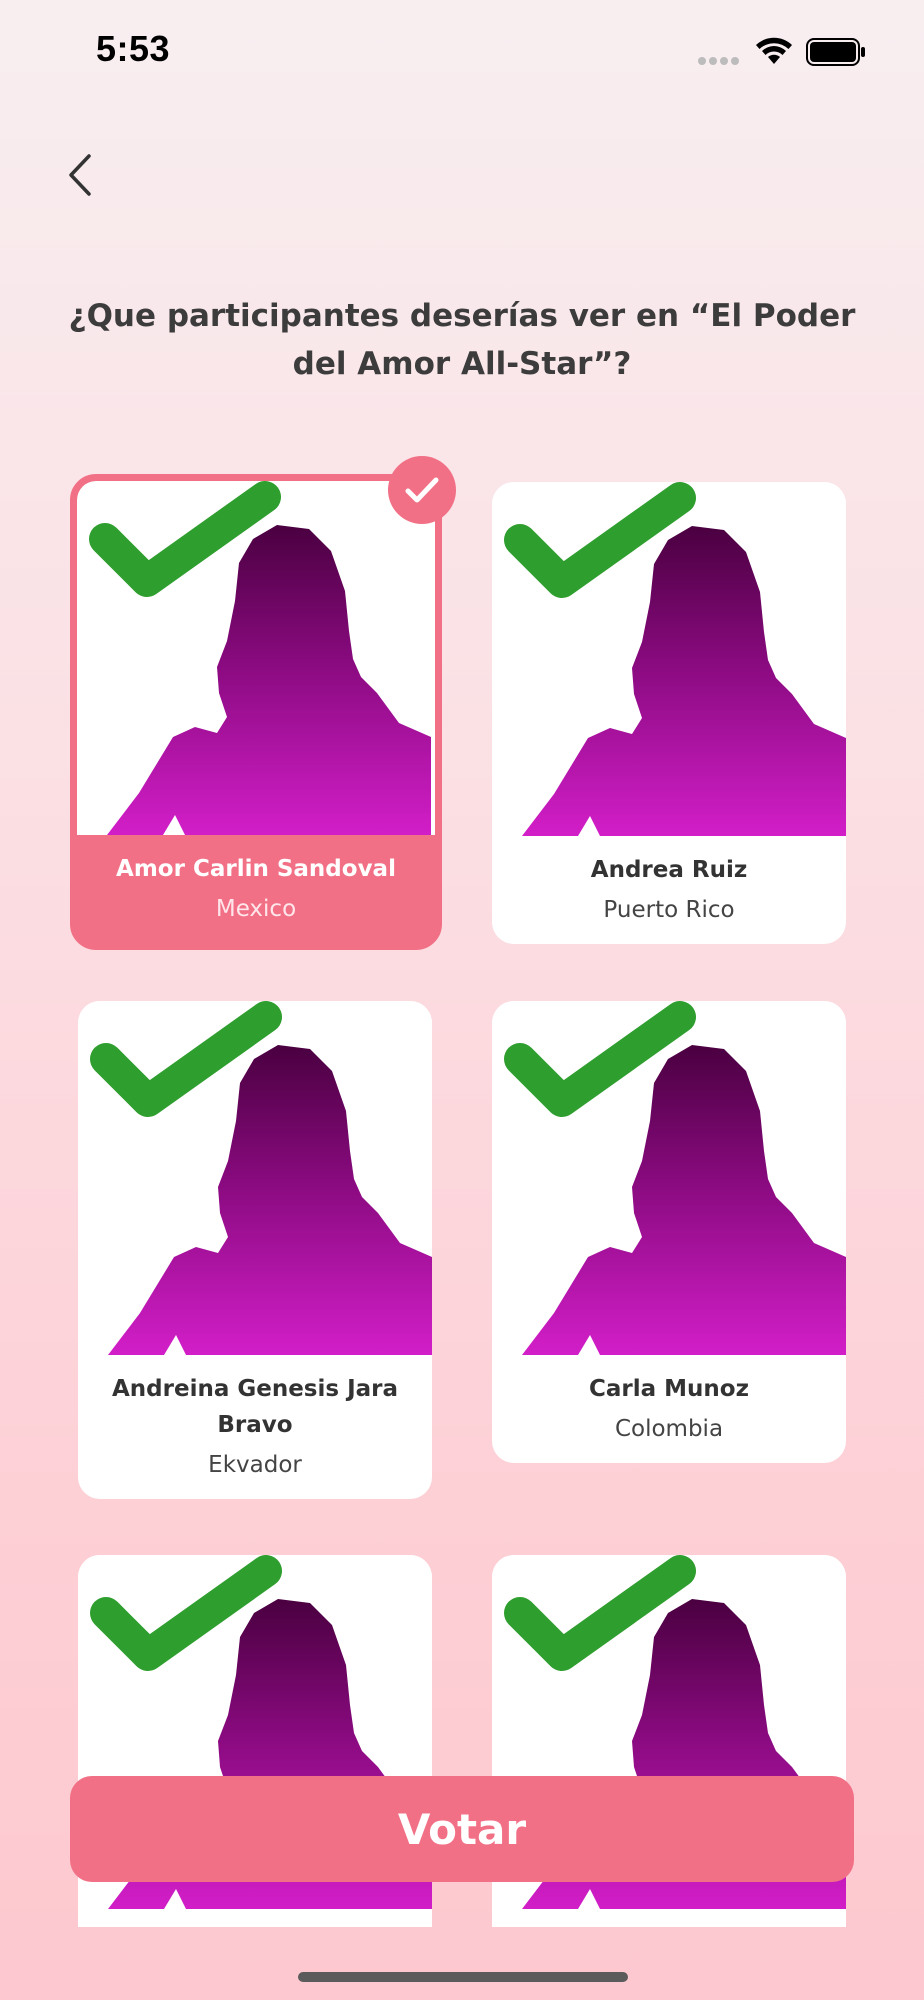  What do you see at coordinates (462, 1829) in the screenshot?
I see `vote-button: Votar` at bounding box center [462, 1829].